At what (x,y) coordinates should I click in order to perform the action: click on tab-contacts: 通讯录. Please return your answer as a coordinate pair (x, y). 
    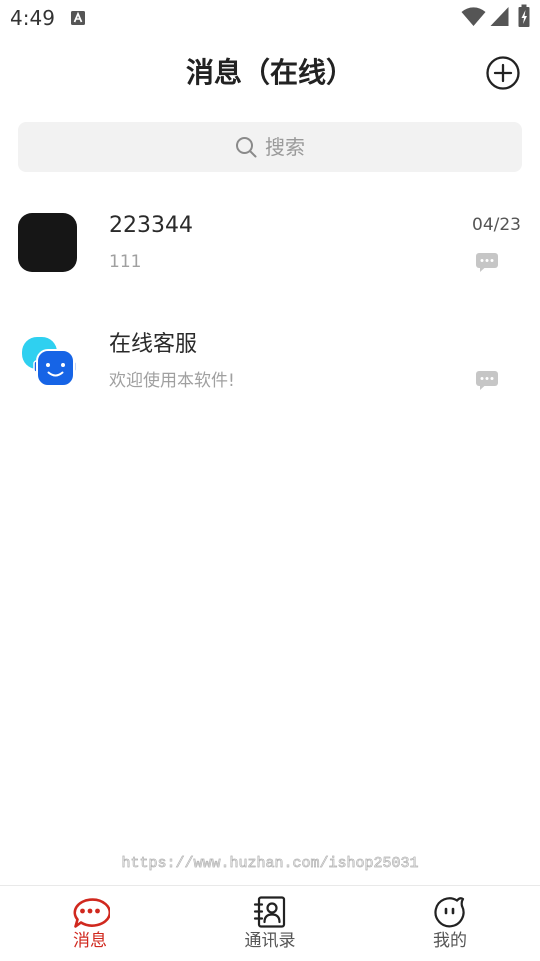
    Looking at the image, I should click on (270, 923).